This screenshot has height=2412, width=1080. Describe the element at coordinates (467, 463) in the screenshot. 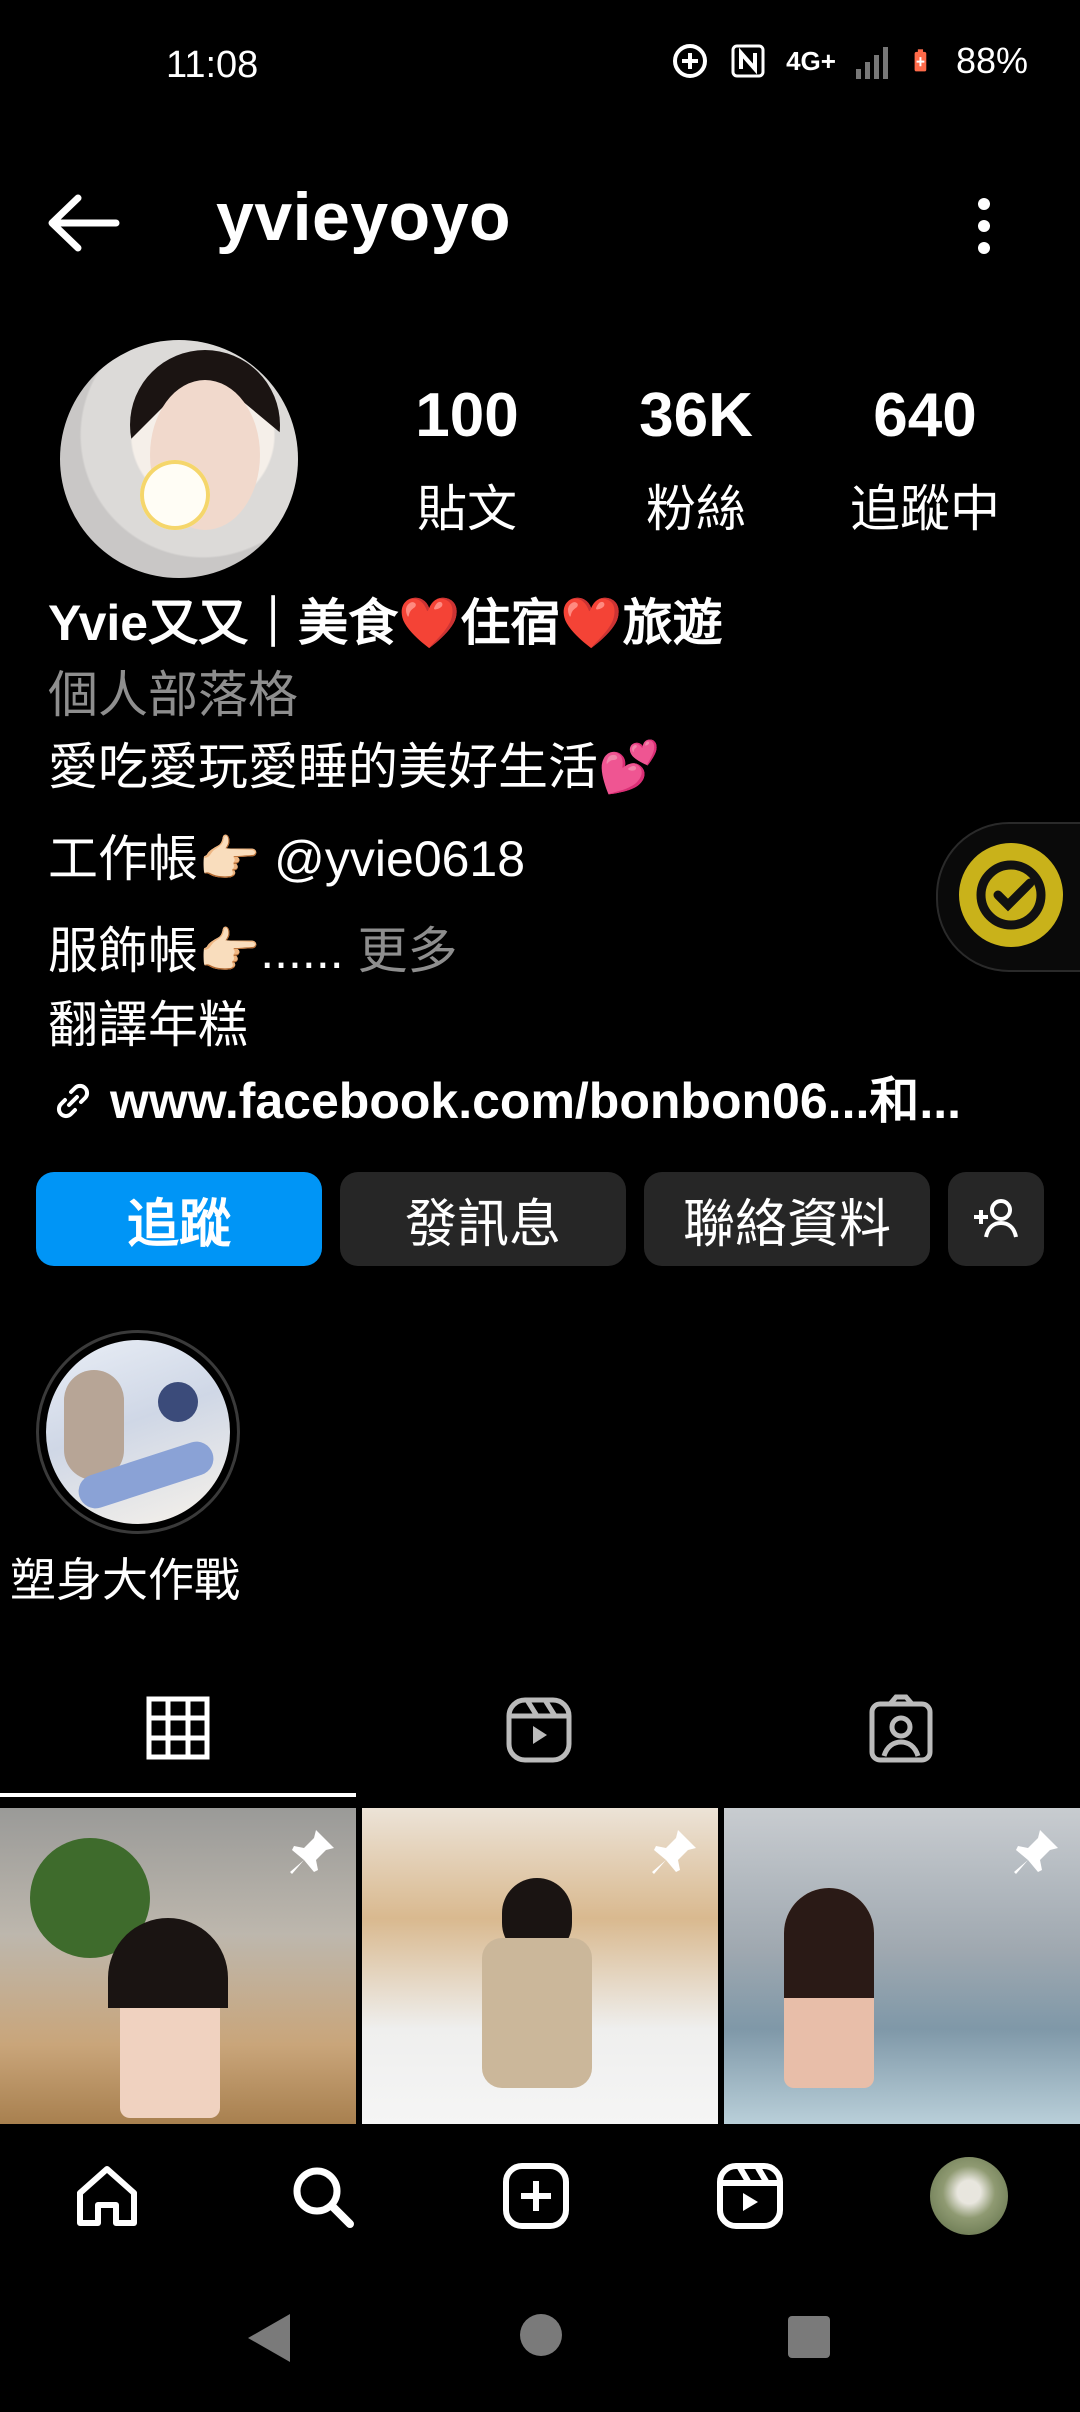

I see `stat-posts: 100 貼文` at that location.